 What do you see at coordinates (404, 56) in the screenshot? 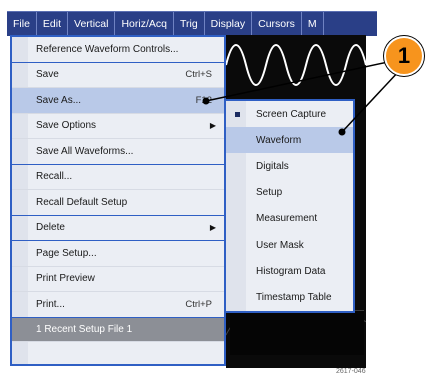
I see `callout-badge: 1` at bounding box center [404, 56].